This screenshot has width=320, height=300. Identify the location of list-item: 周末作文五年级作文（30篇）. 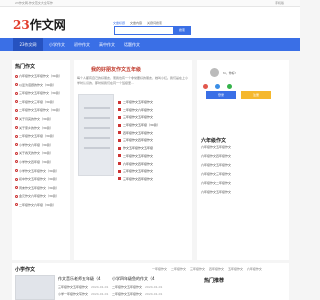
(38, 188).